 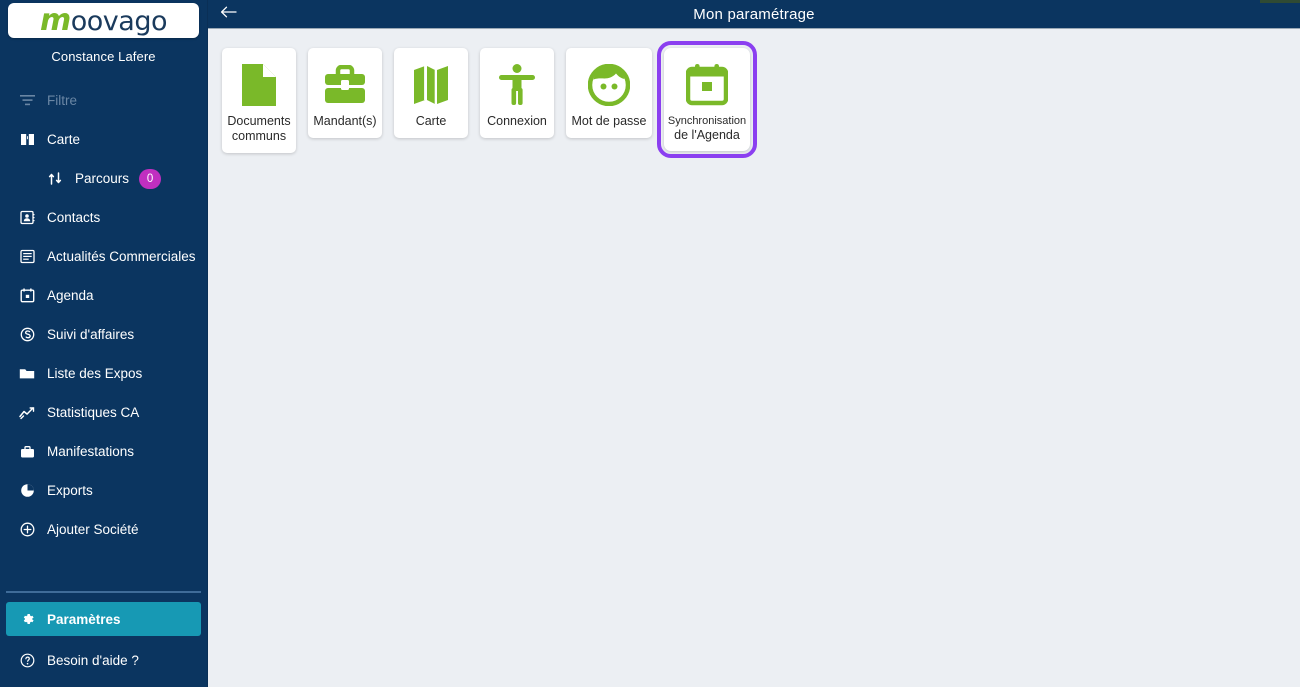 What do you see at coordinates (119, 21) in the screenshot?
I see `logo-word: oovago` at bounding box center [119, 21].